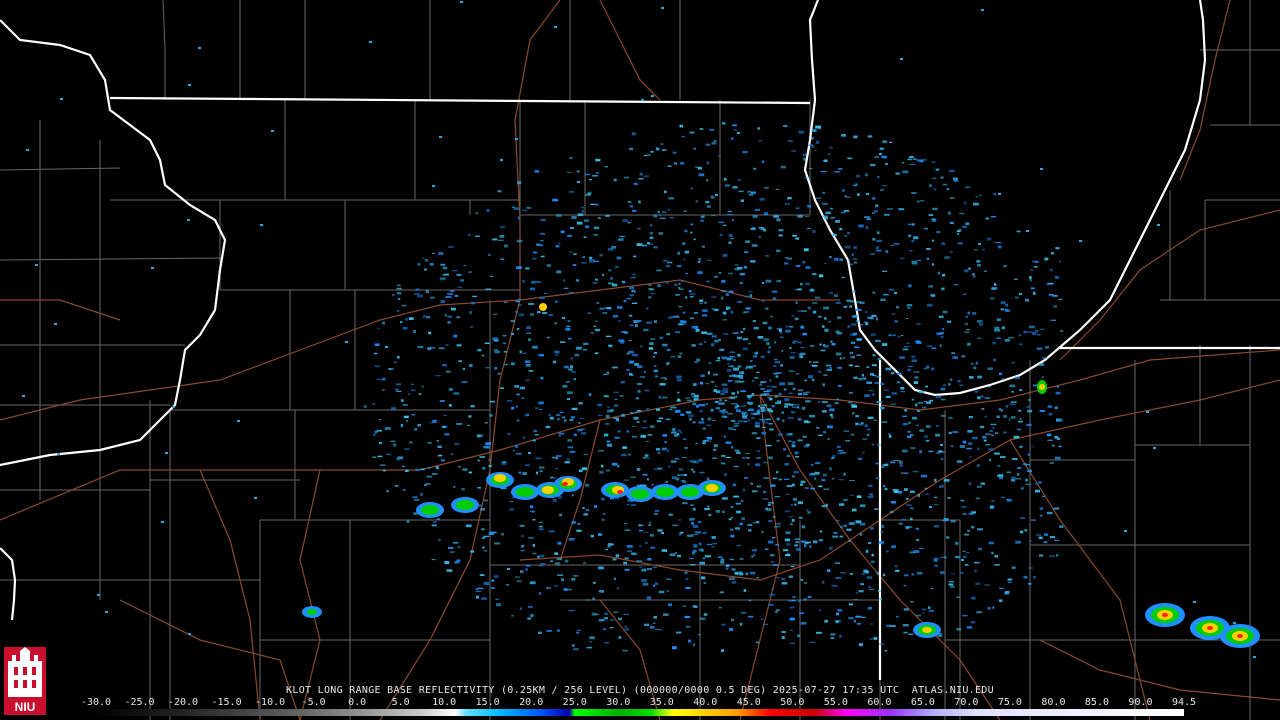  Describe the element at coordinates (966, 702) in the screenshot. I see `scale-label: 70.0` at that location.